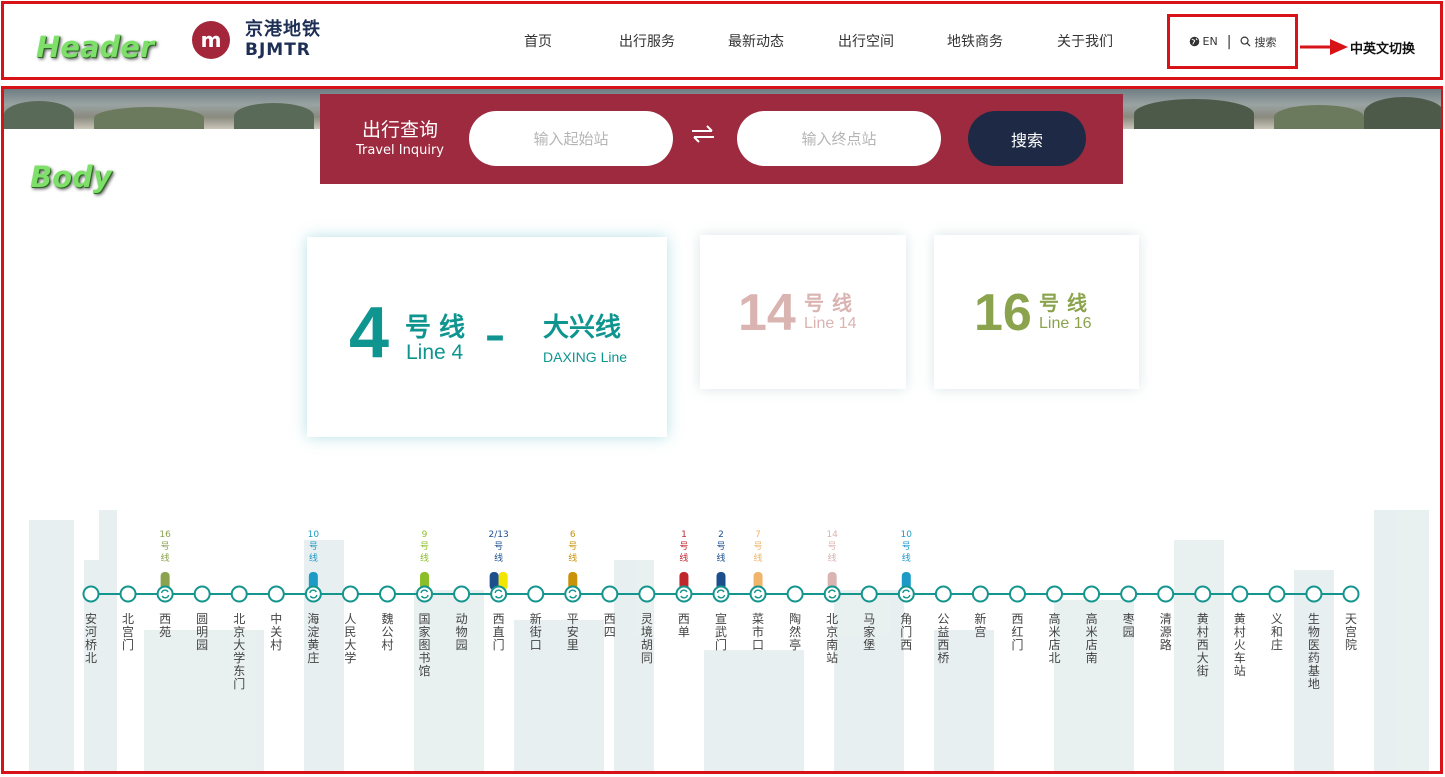 The width and height of the screenshot is (1445, 777). I want to click on station-name: 北宫门, so click(128, 632).